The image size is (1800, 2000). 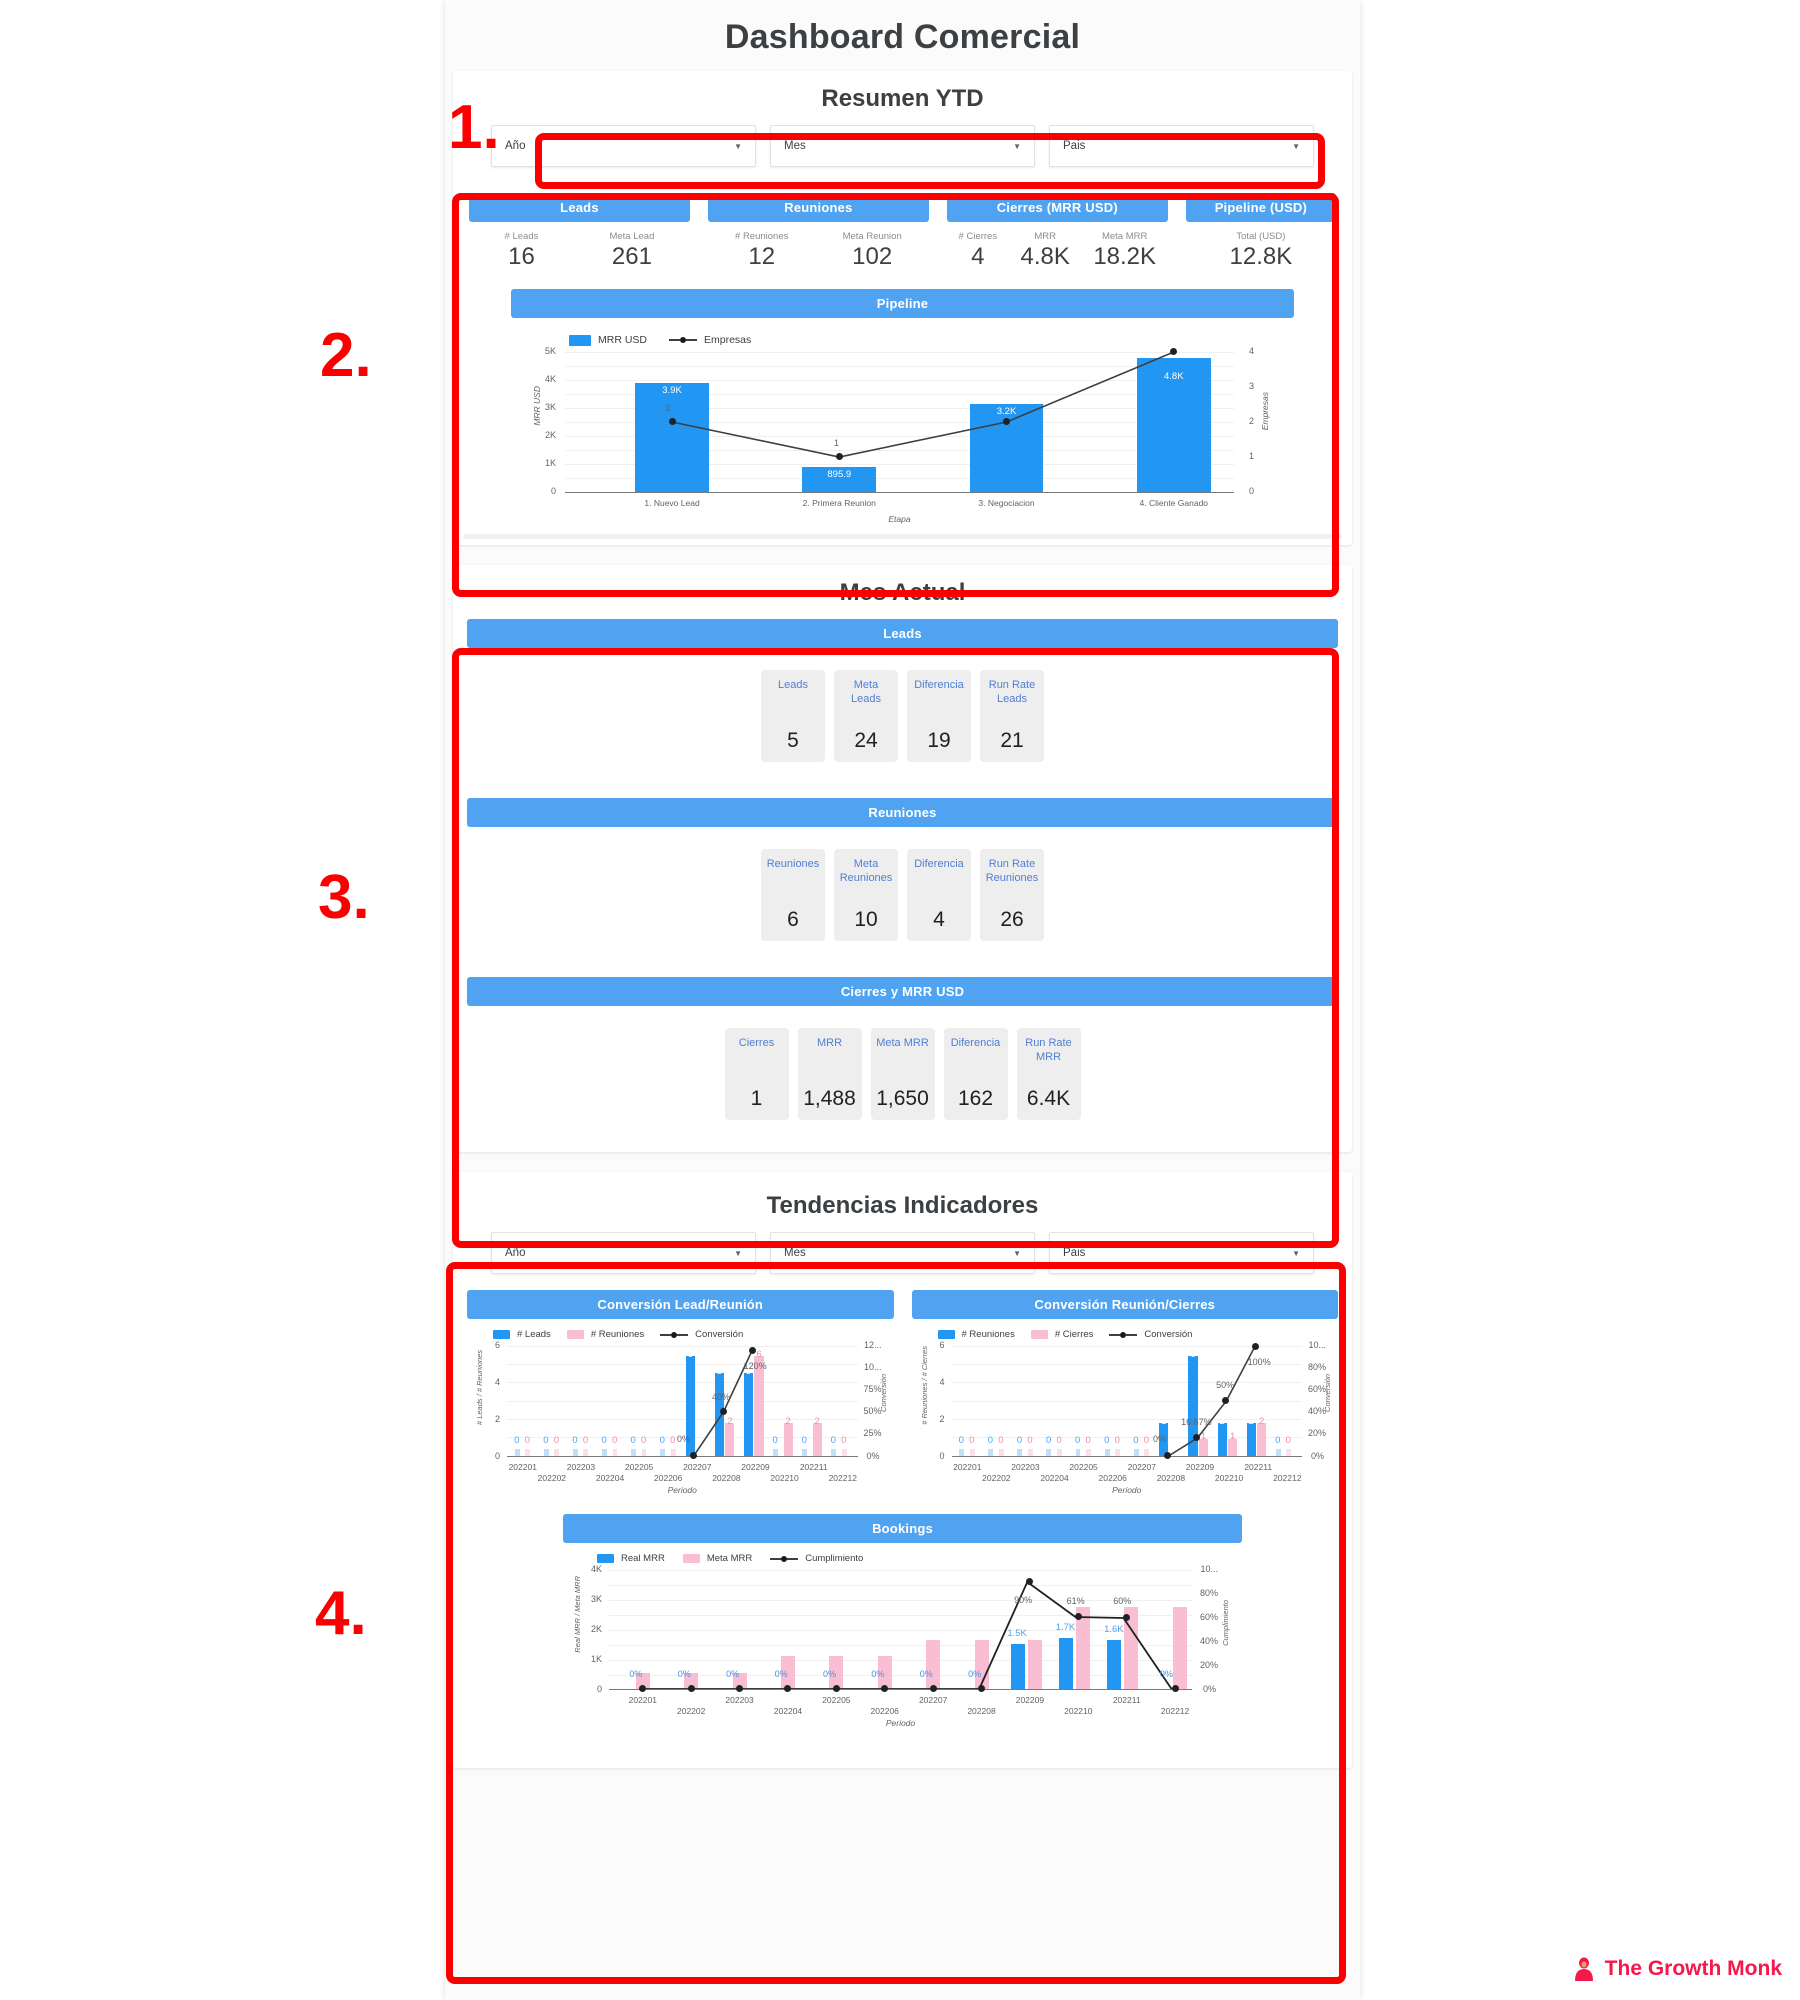 I want to click on legend-item-leads: # Leads, so click(x=522, y=1334).